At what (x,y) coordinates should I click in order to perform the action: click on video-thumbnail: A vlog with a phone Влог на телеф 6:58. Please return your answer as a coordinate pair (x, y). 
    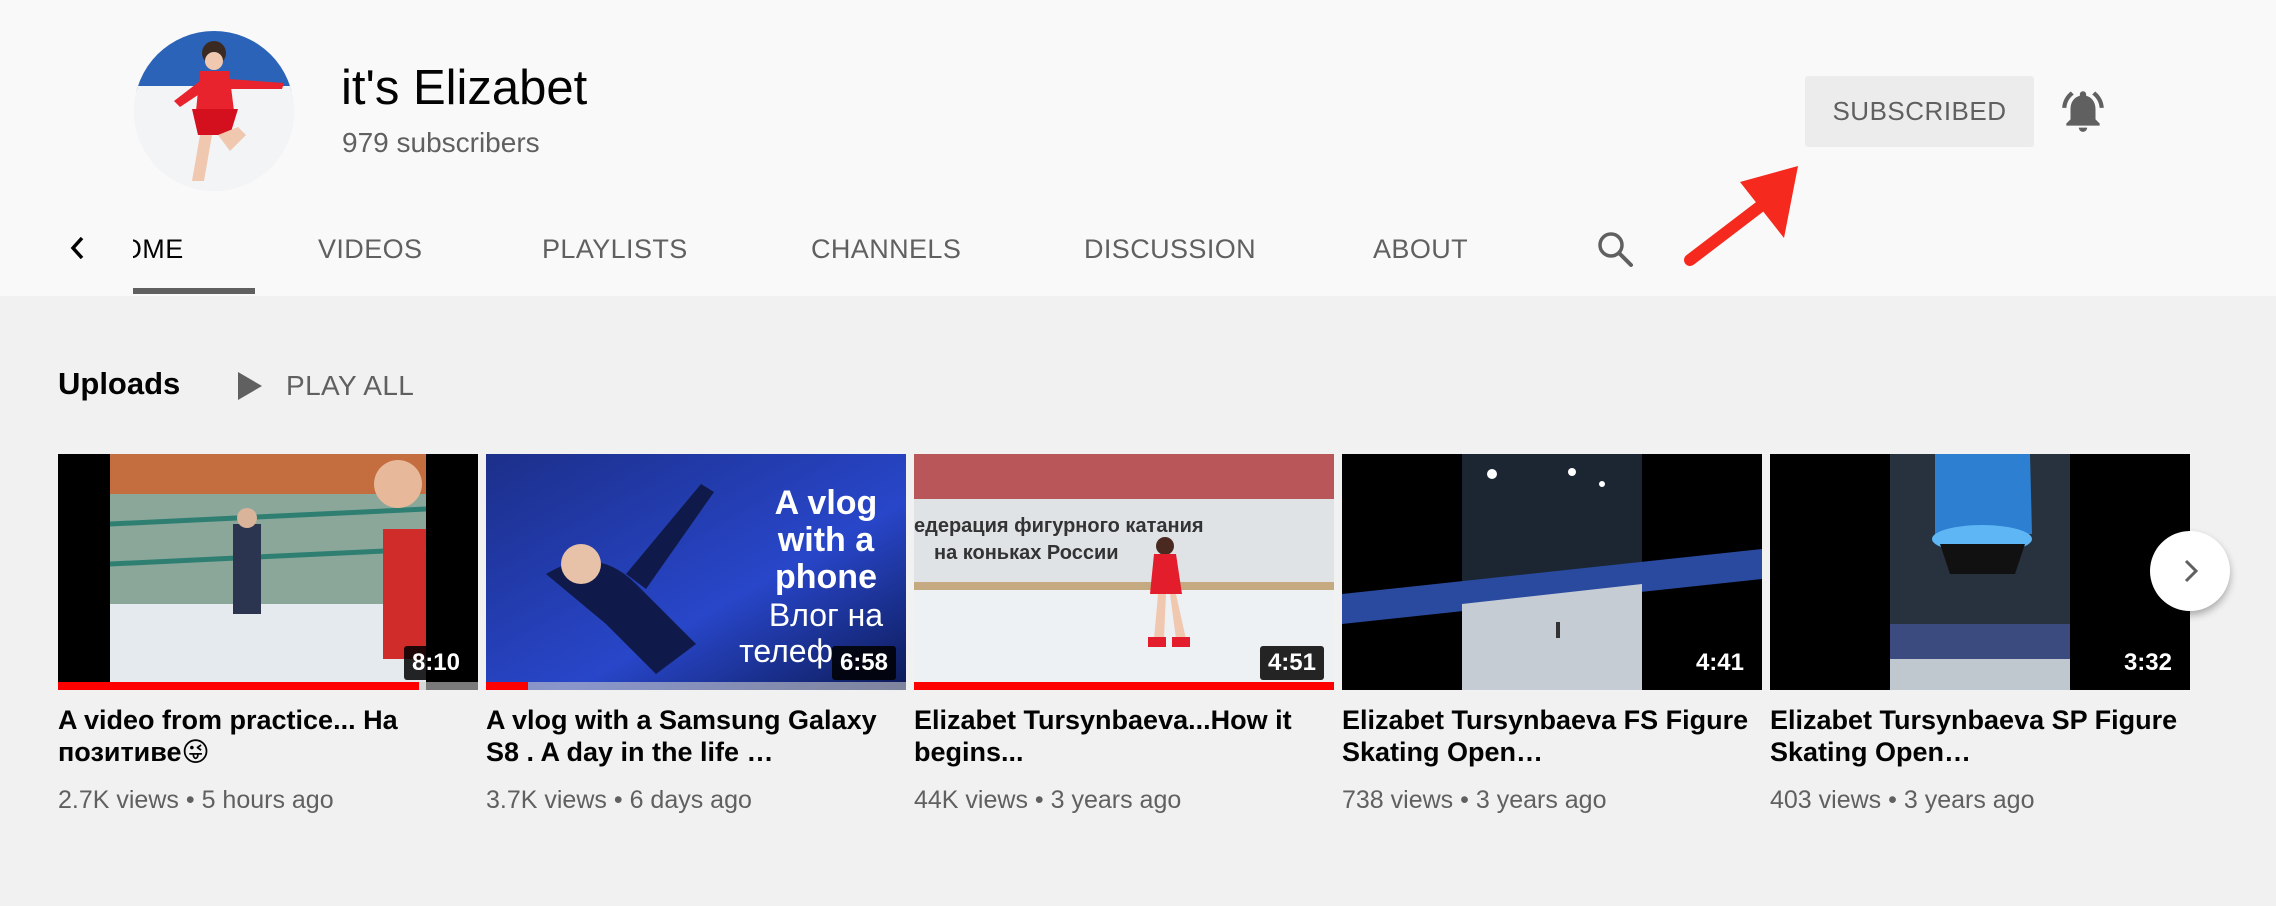
    Looking at the image, I should click on (696, 572).